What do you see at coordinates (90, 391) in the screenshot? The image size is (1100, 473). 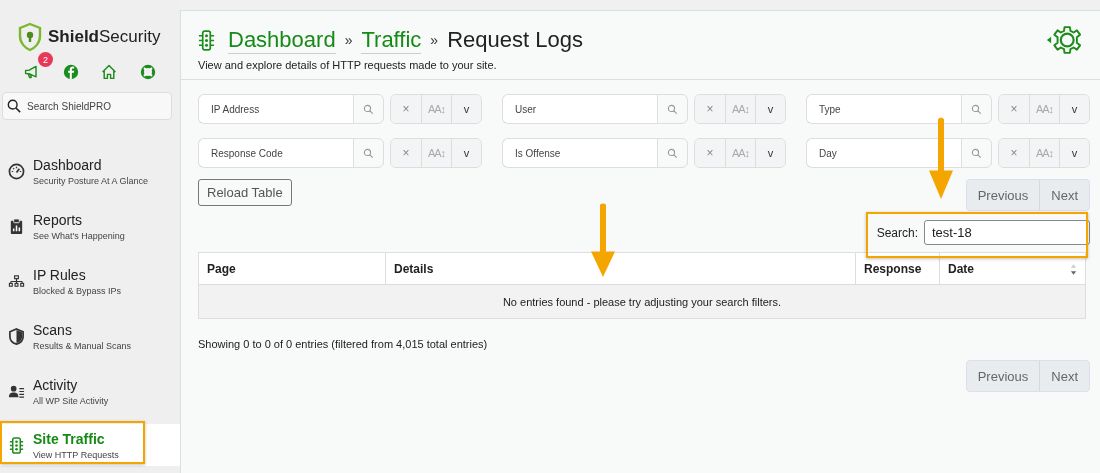 I see `sidebar-item: Activity All WP Site Activity` at bounding box center [90, 391].